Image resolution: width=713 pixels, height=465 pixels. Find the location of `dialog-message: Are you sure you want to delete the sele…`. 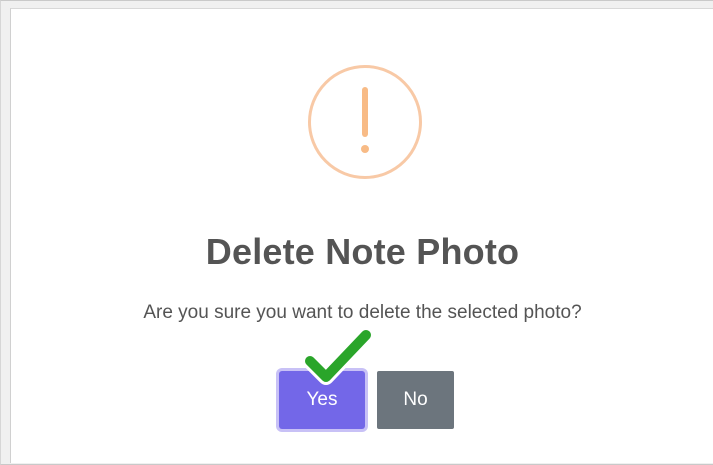

dialog-message: Are you sure you want to delete the sele… is located at coordinates (362, 312).